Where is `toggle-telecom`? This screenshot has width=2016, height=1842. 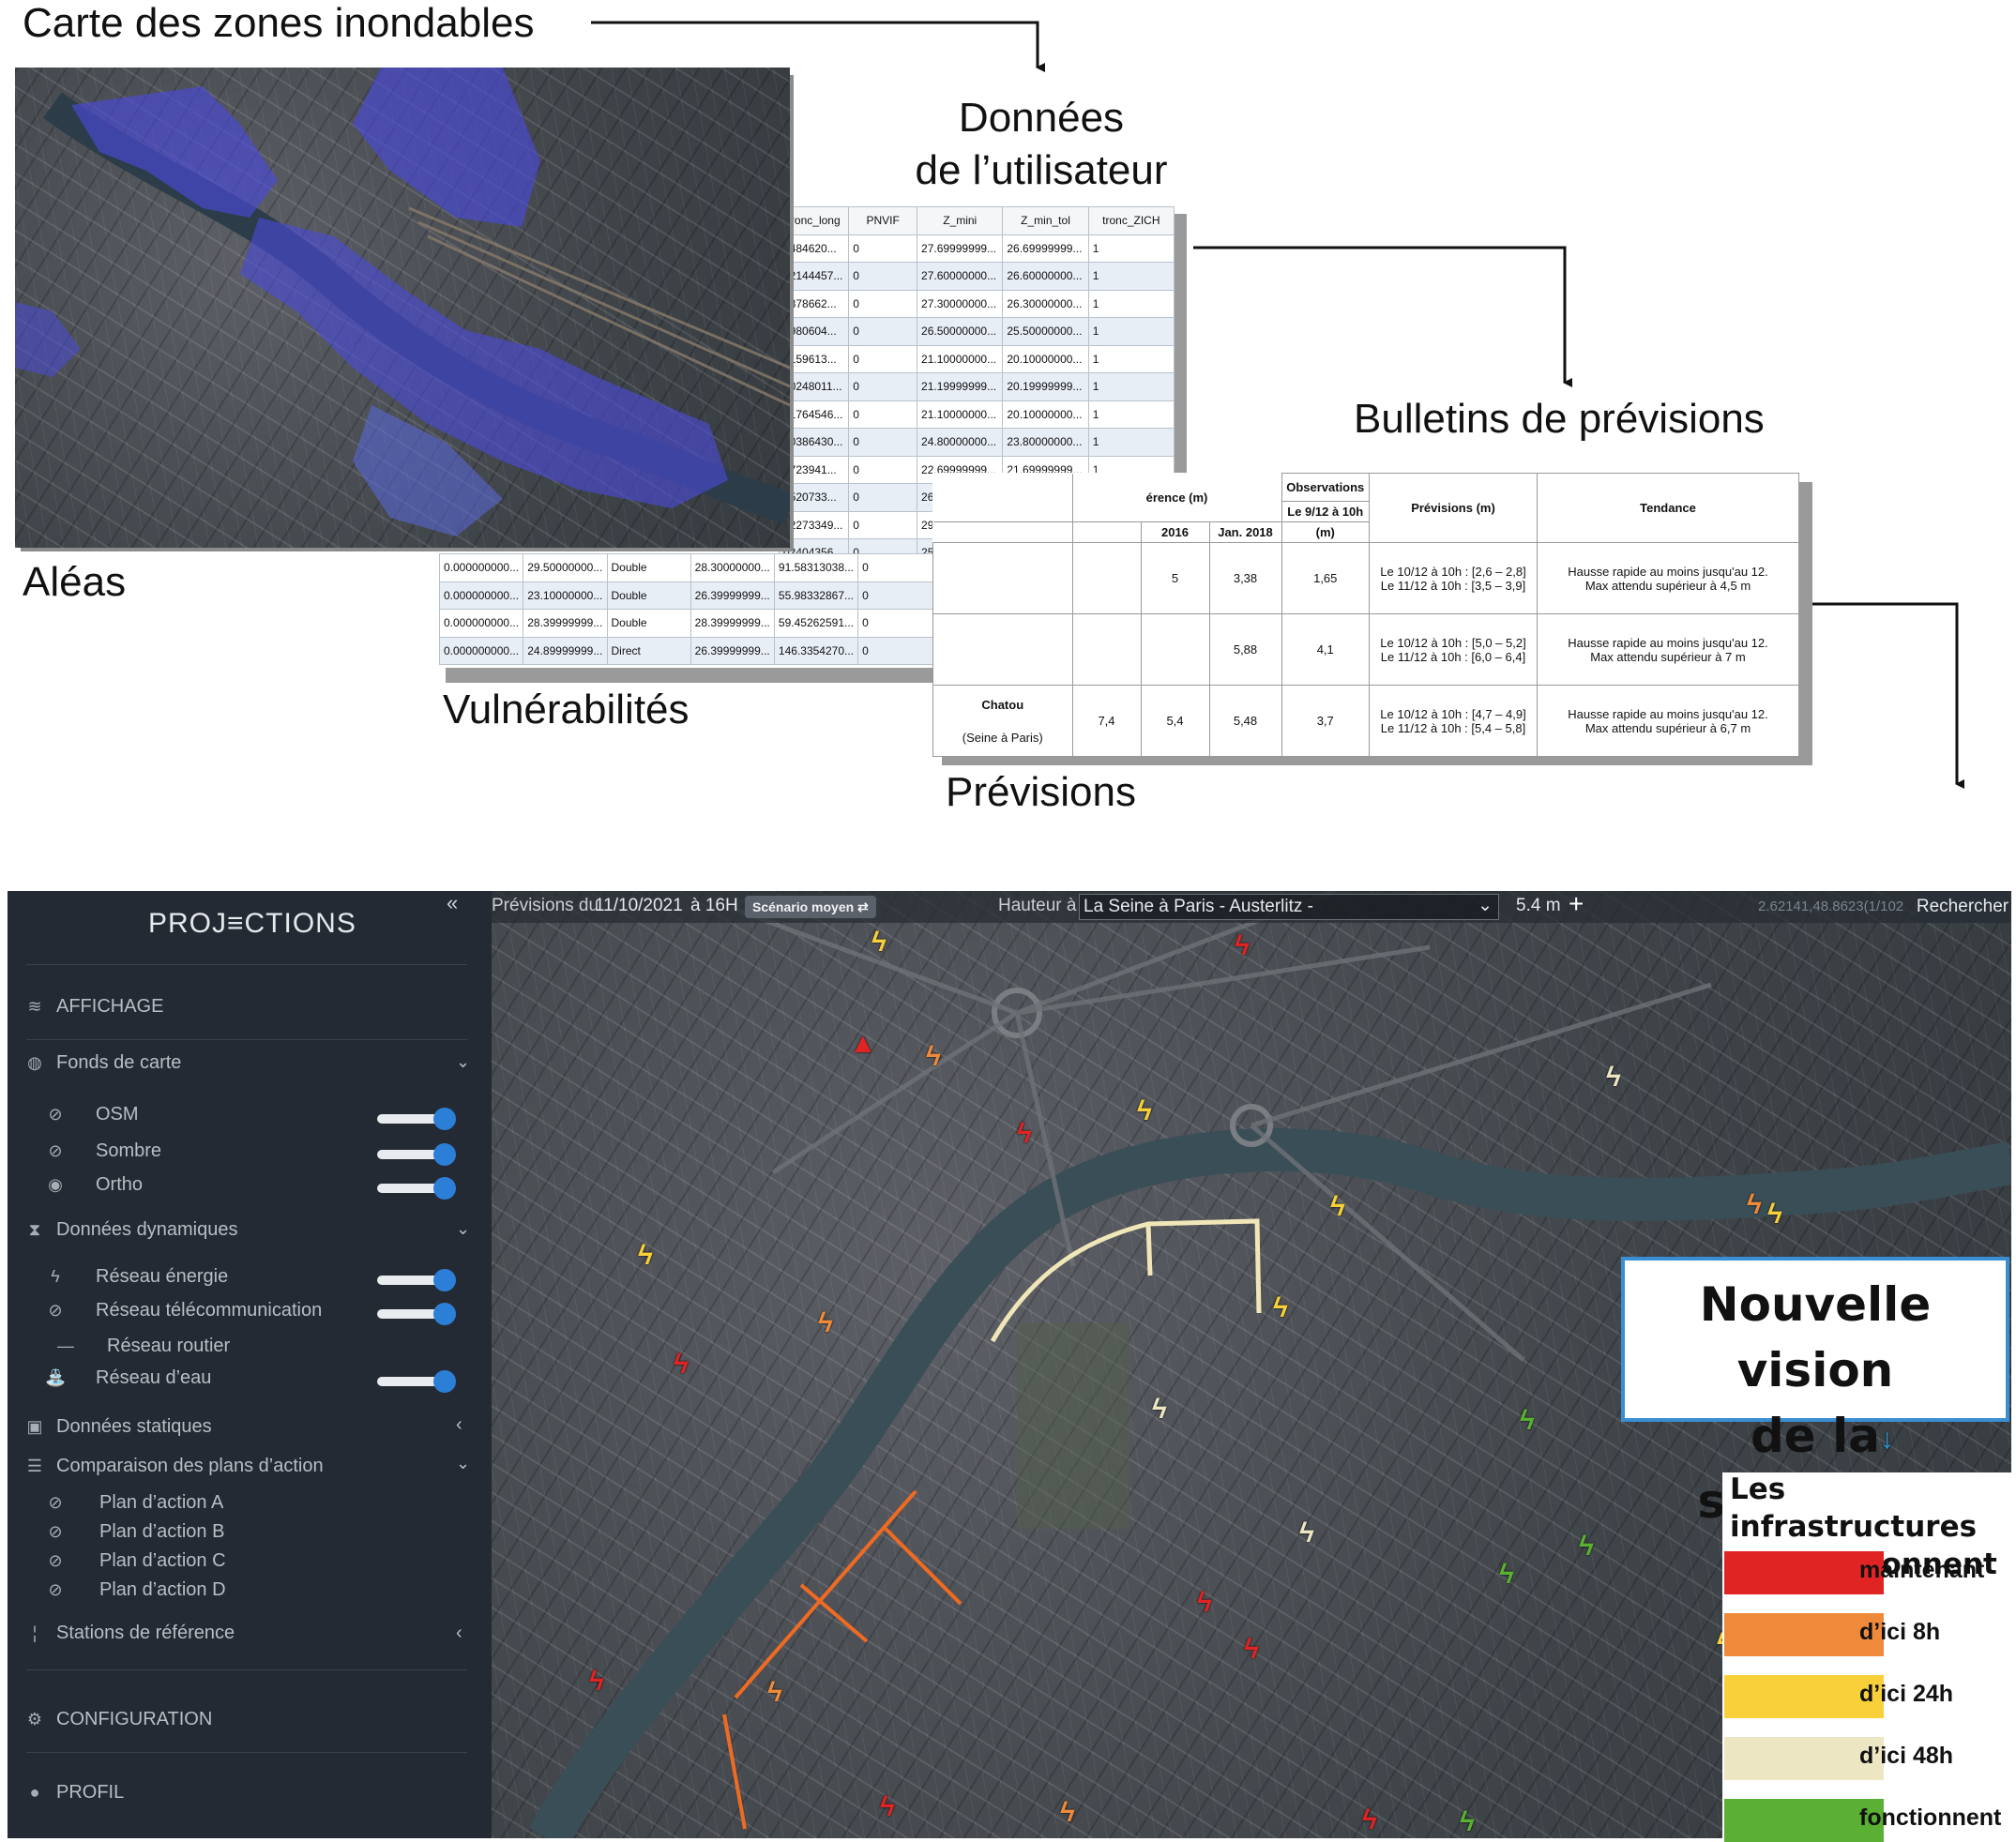
toggle-telecom is located at coordinates (417, 1314).